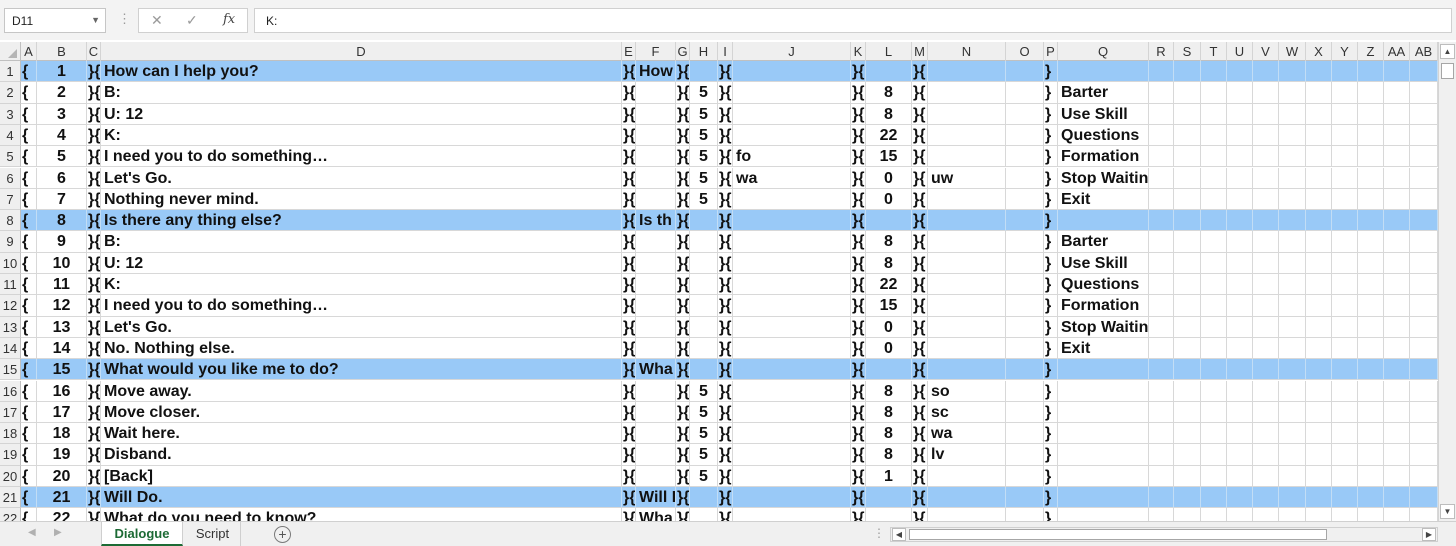 This screenshot has height=546, width=1456. What do you see at coordinates (29, 221) in the screenshot?
I see `cell-a8: {` at bounding box center [29, 221].